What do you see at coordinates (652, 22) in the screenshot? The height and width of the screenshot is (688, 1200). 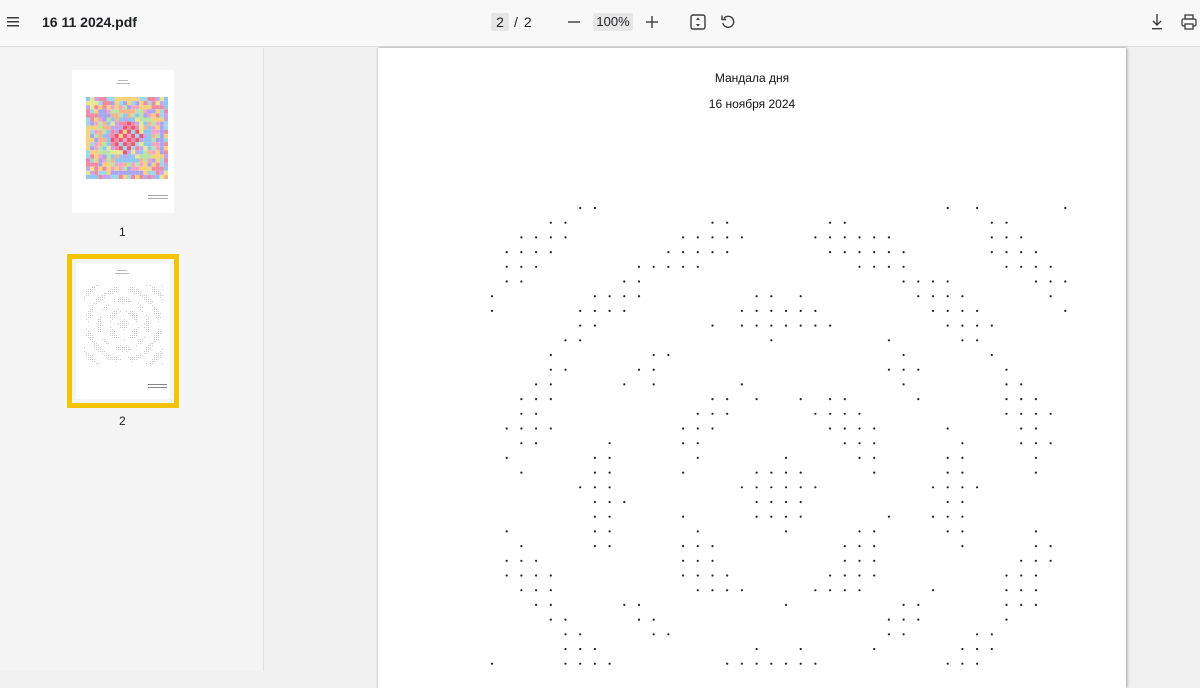 I see `zoom-in-button` at bounding box center [652, 22].